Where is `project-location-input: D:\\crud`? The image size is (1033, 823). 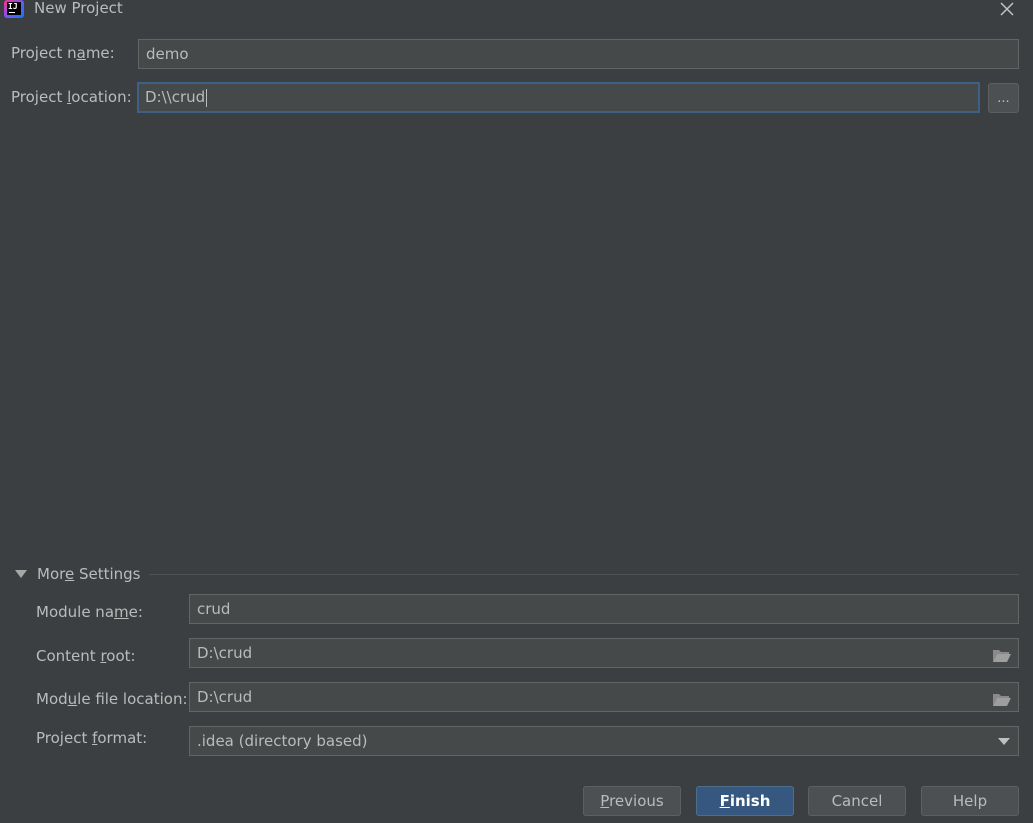
project-location-input: D:\\crud is located at coordinates (558, 97).